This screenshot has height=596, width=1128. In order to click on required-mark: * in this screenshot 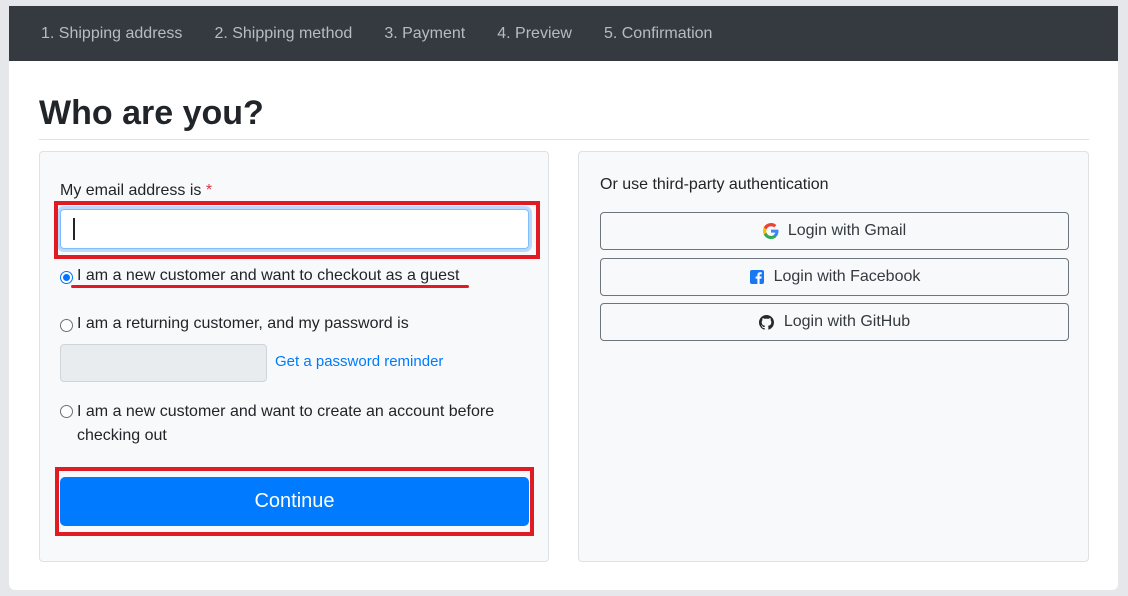, I will do `click(209, 190)`.